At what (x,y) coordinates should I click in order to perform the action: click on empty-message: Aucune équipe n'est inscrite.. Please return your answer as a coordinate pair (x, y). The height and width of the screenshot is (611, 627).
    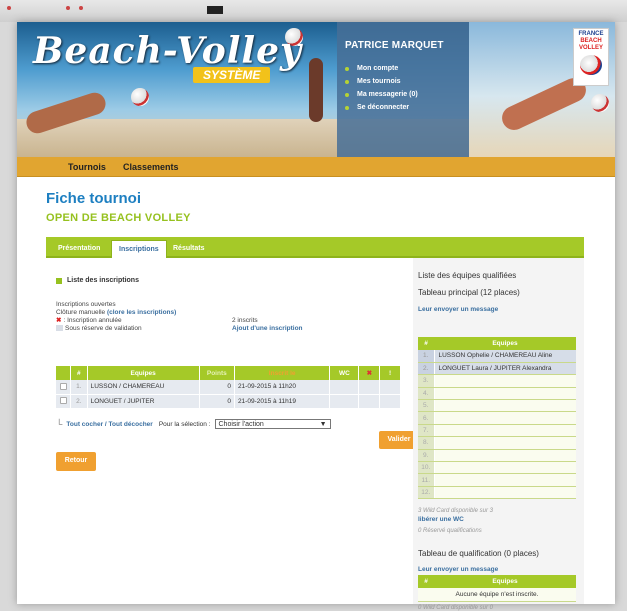
    Looking at the image, I should click on (497, 595).